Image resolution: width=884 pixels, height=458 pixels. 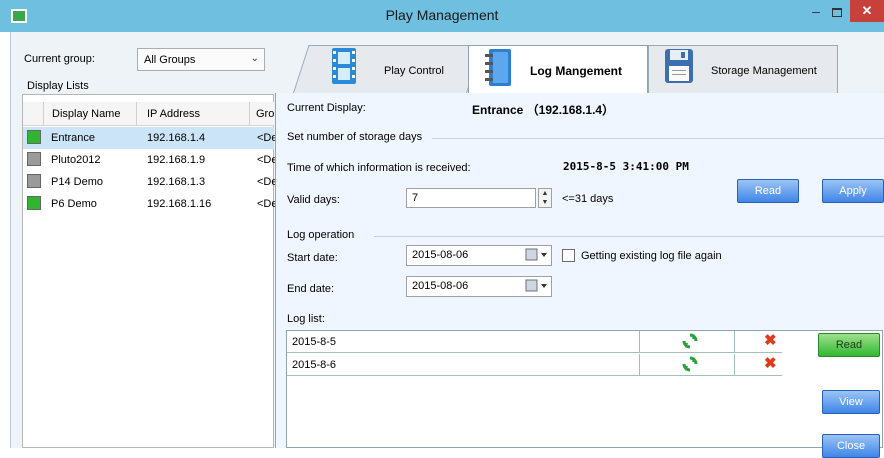 I want to click on display-name-cell: P6 Demo, so click(x=74, y=204).